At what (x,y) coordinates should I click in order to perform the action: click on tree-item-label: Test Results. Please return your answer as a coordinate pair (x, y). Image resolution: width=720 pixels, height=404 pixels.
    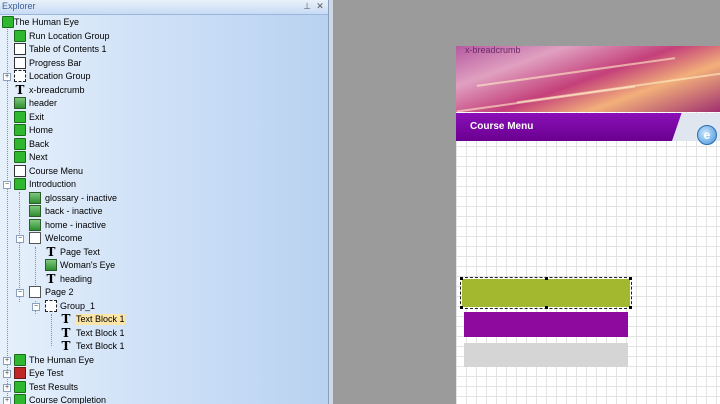
    Looking at the image, I should click on (54, 387).